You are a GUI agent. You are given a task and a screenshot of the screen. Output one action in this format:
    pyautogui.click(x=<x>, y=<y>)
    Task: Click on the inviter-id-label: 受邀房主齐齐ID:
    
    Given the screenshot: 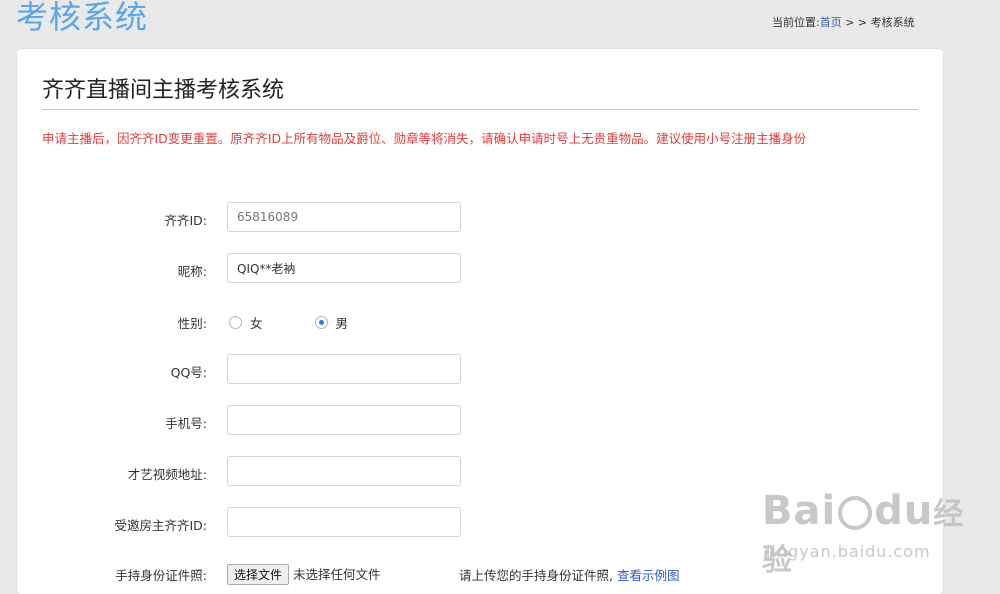 What is the action you would take?
    pyautogui.click(x=160, y=525)
    